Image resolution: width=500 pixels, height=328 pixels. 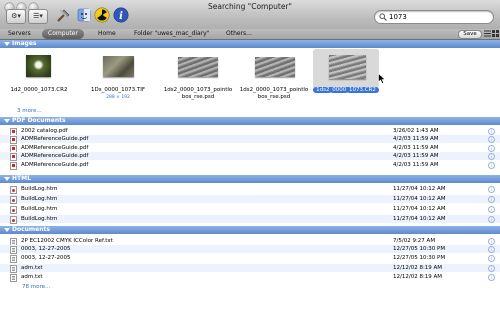 I want to click on gear-icon: ⚙▾, so click(x=16, y=16).